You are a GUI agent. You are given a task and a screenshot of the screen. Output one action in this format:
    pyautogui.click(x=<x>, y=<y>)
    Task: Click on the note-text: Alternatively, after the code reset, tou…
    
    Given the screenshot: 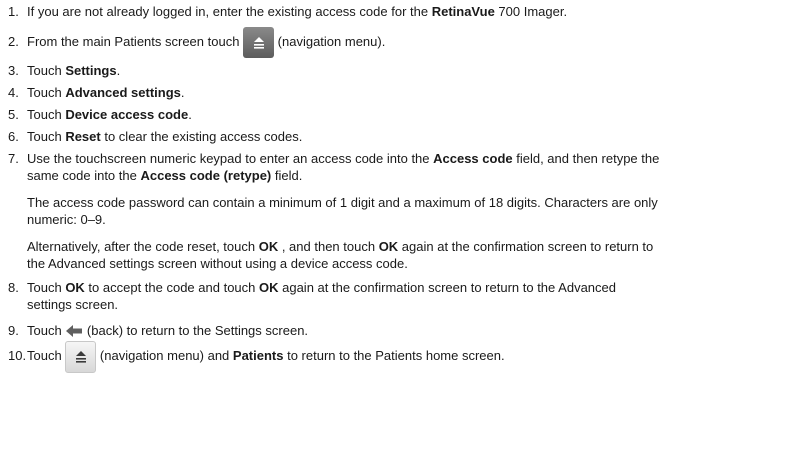 What is the action you would take?
    pyautogui.click(x=143, y=246)
    